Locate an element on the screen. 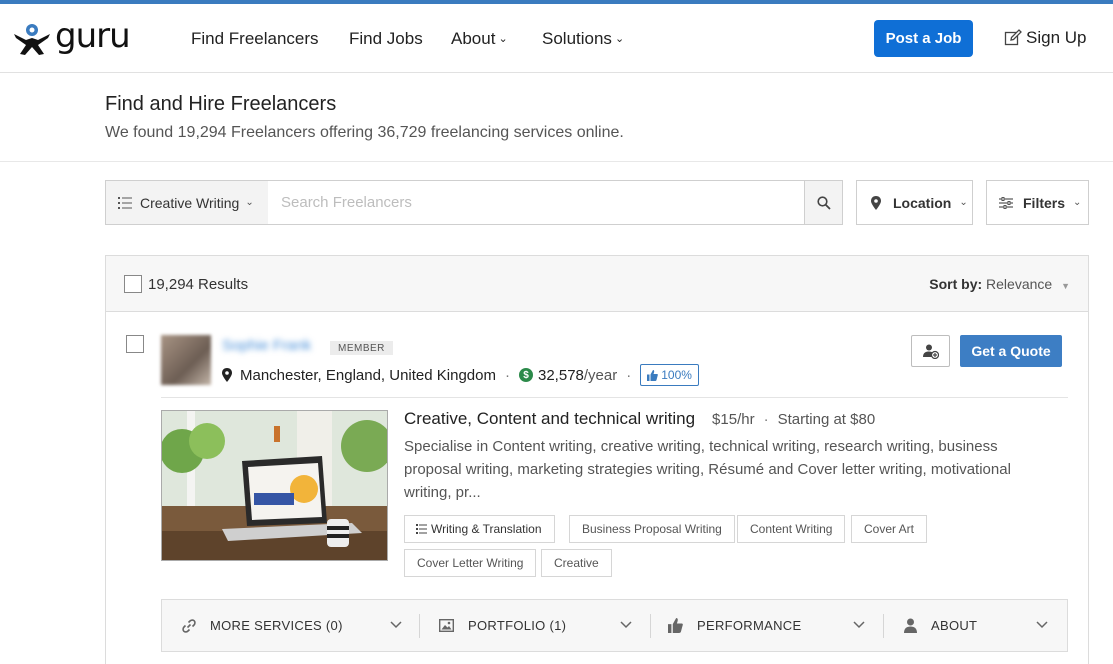  results-count: 19,294 Results is located at coordinates (198, 284).